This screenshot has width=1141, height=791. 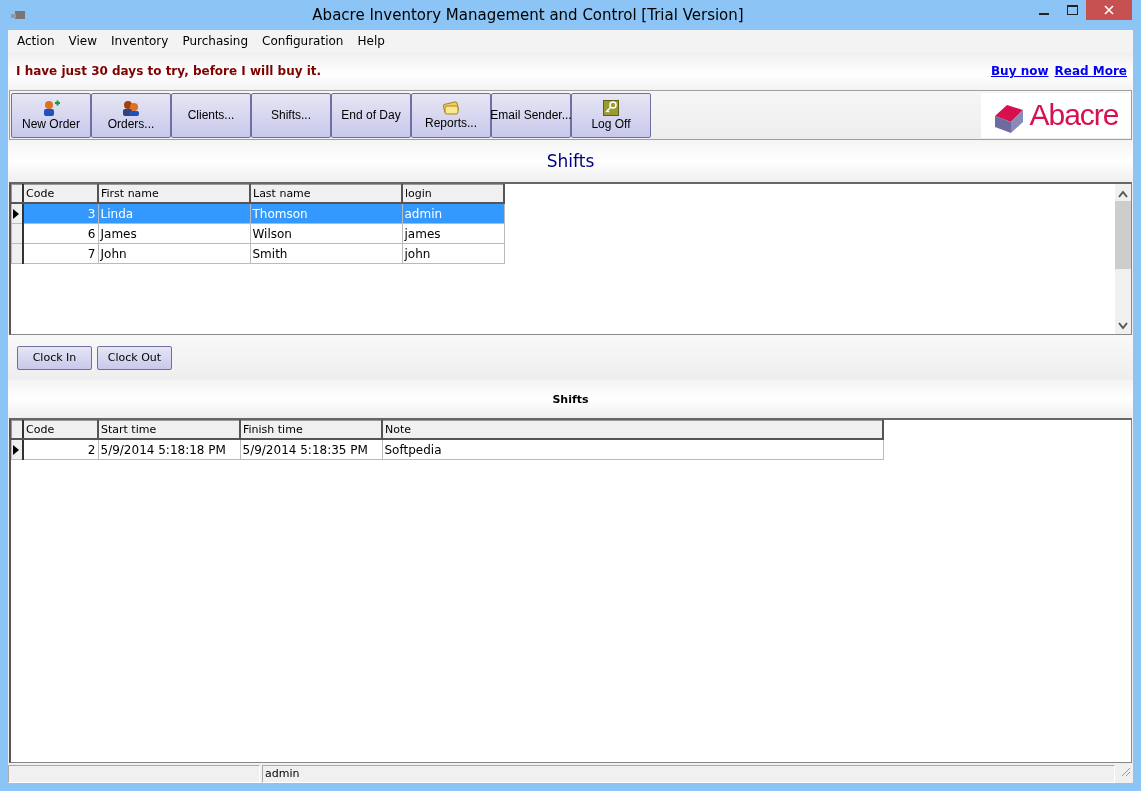 I want to click on scroll-down-icon, so click(x=1123, y=326).